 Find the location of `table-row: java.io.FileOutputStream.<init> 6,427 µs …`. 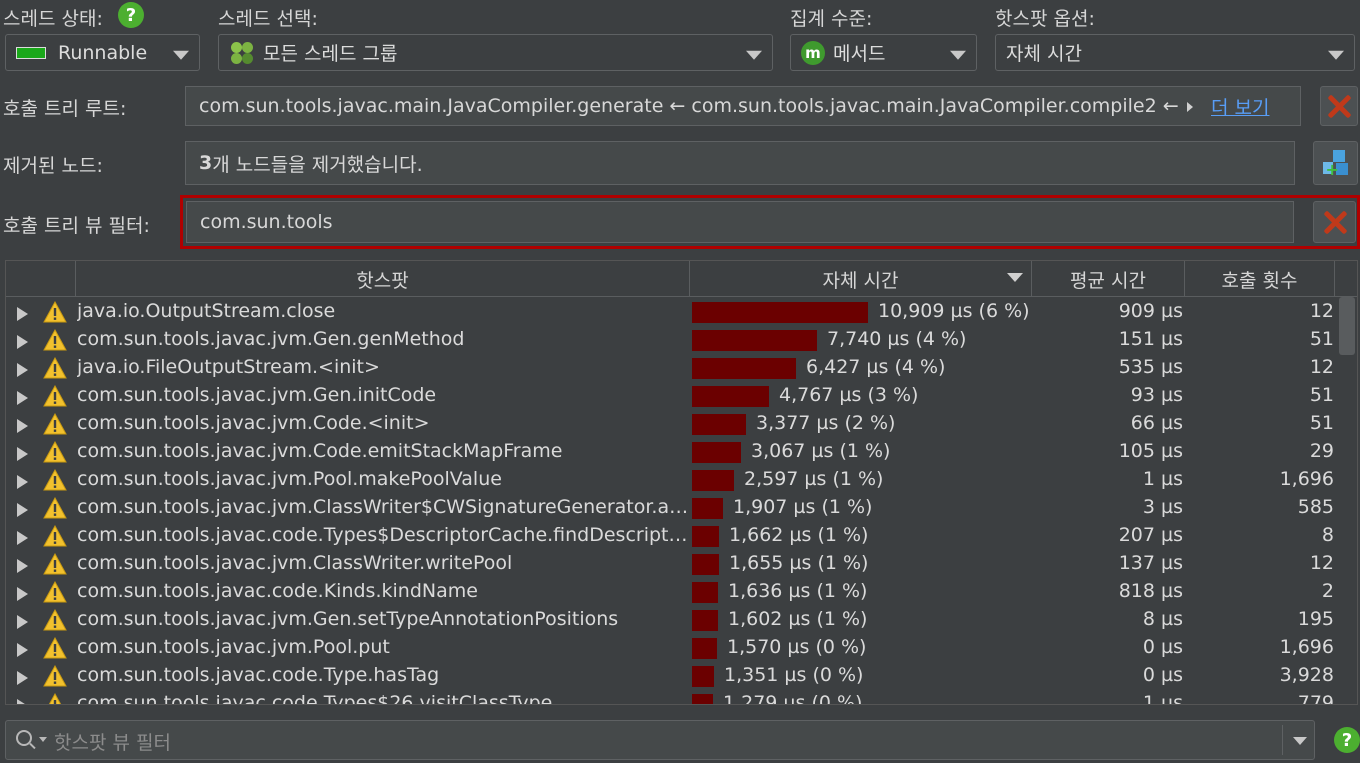

table-row: java.io.FileOutputStream.<init> 6,427 µs … is located at coordinates (671, 368).